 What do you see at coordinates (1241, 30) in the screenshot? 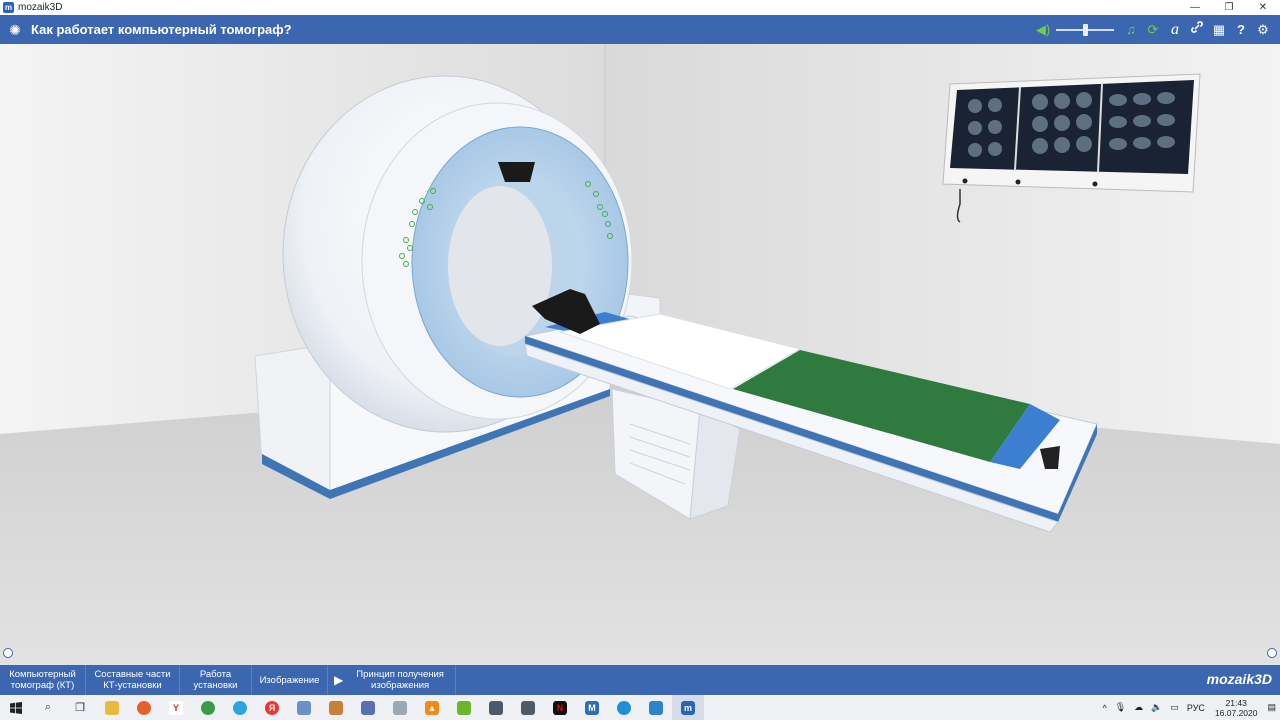
I see `help-icon: ?` at bounding box center [1241, 30].